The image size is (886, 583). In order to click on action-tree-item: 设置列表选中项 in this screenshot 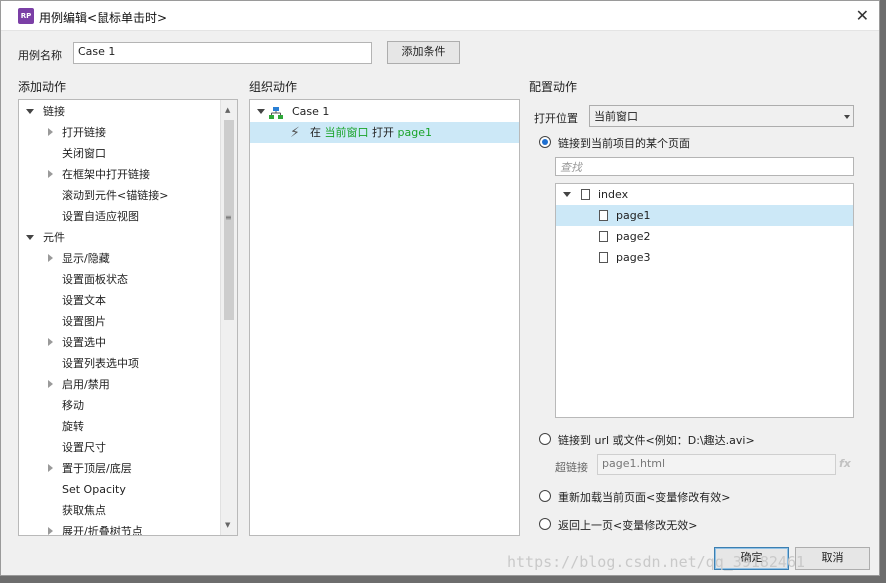, I will do `click(119, 363)`.